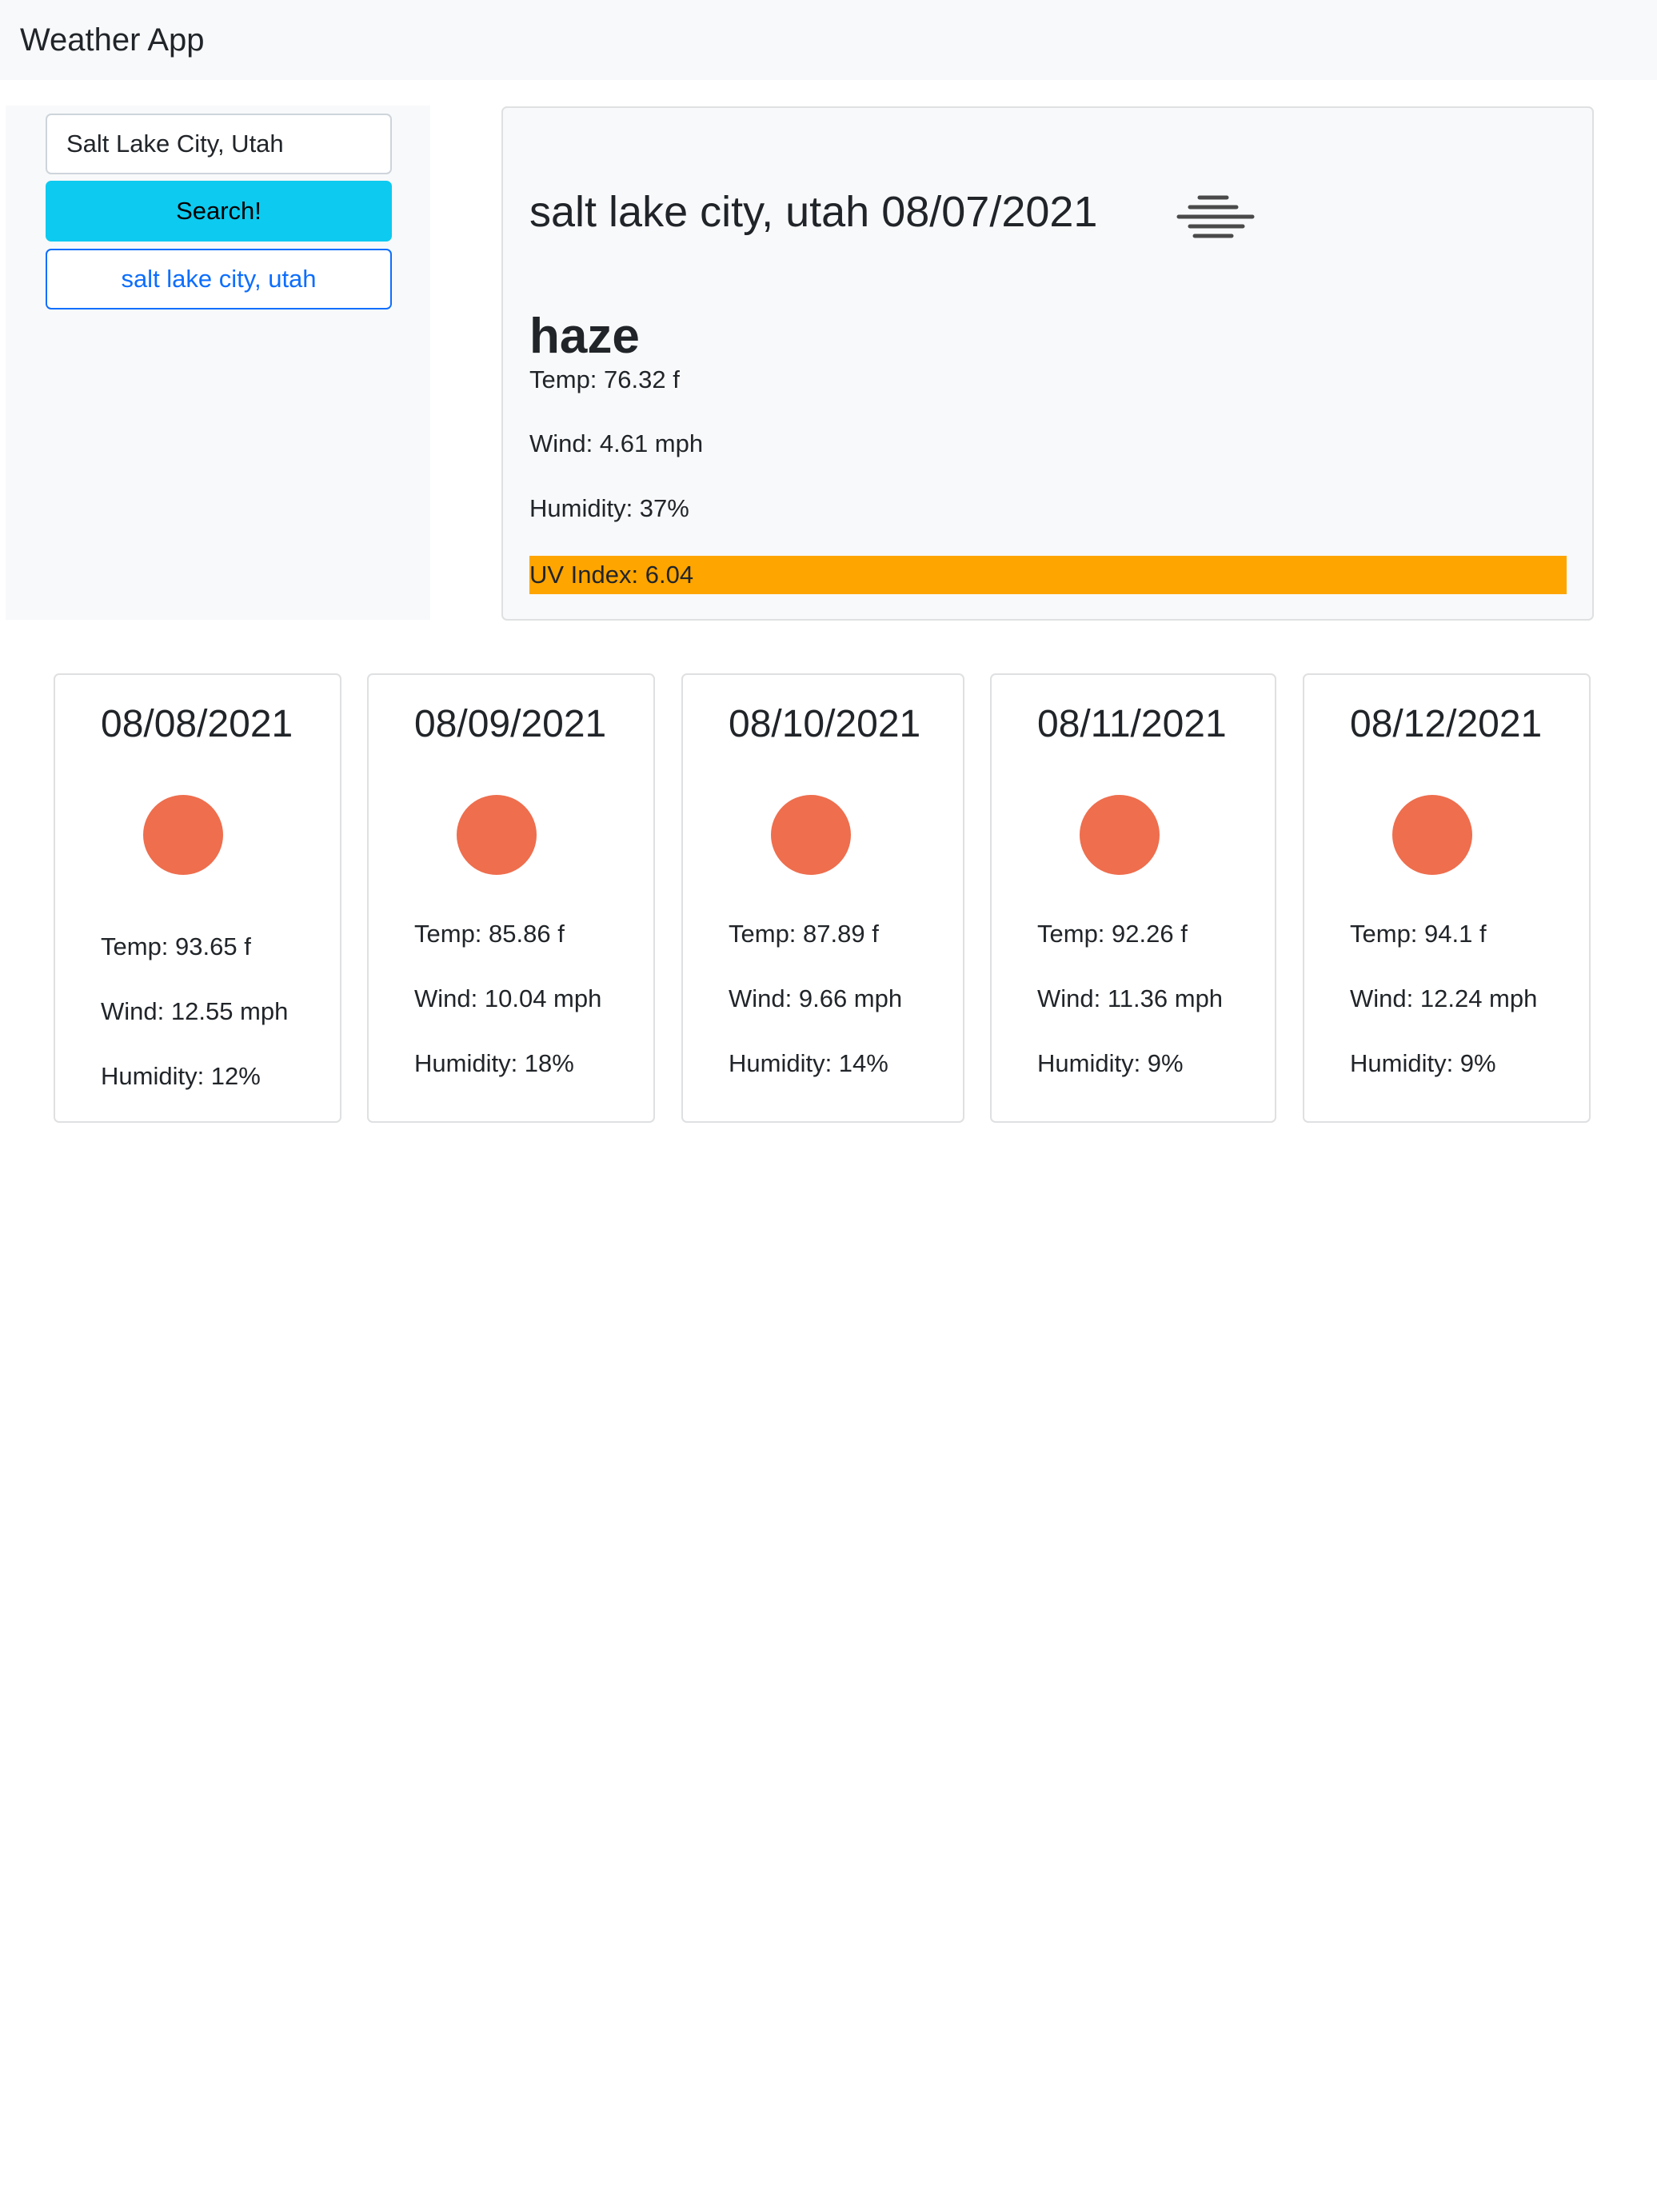 The height and width of the screenshot is (2212, 1657). Describe the element at coordinates (113, 40) in the screenshot. I see `app-title: Weather App` at that location.